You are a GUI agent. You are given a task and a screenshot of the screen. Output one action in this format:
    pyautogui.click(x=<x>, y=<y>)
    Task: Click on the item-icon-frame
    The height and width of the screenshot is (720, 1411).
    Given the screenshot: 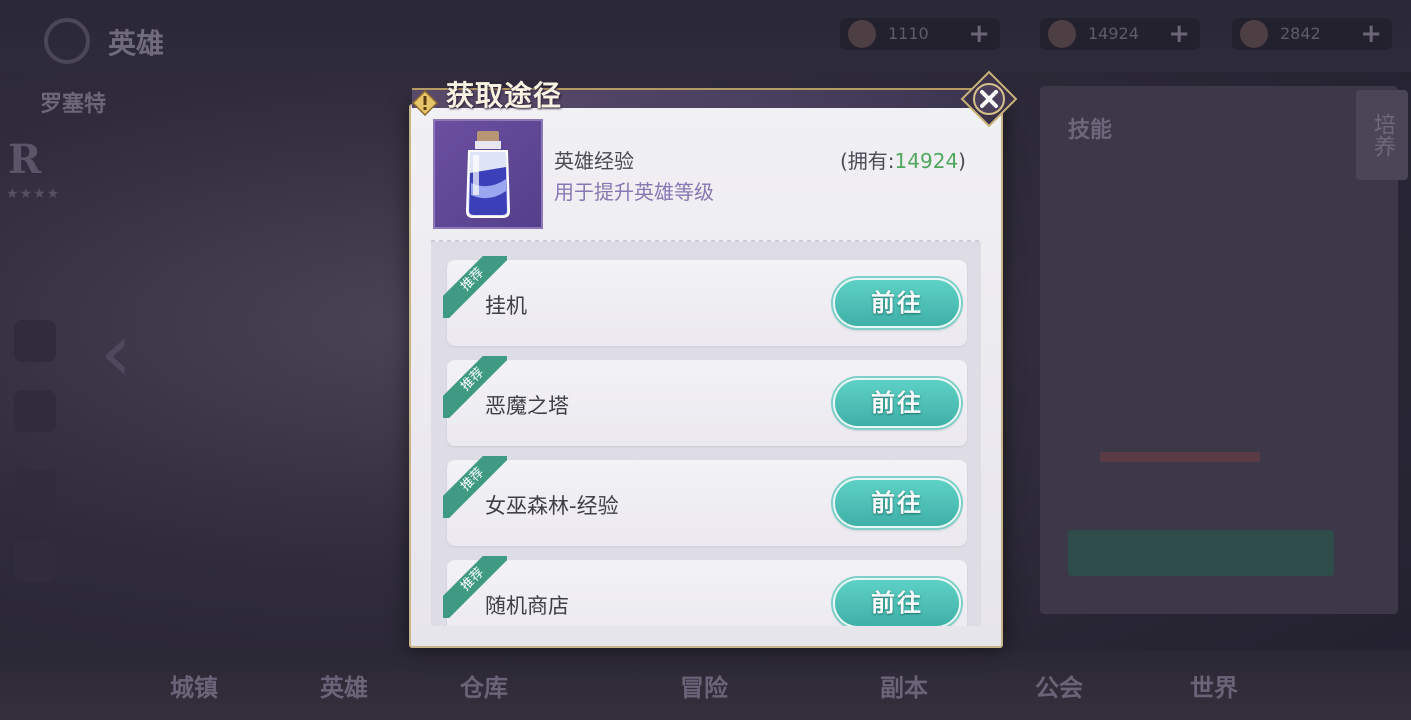 What is the action you would take?
    pyautogui.click(x=488, y=174)
    